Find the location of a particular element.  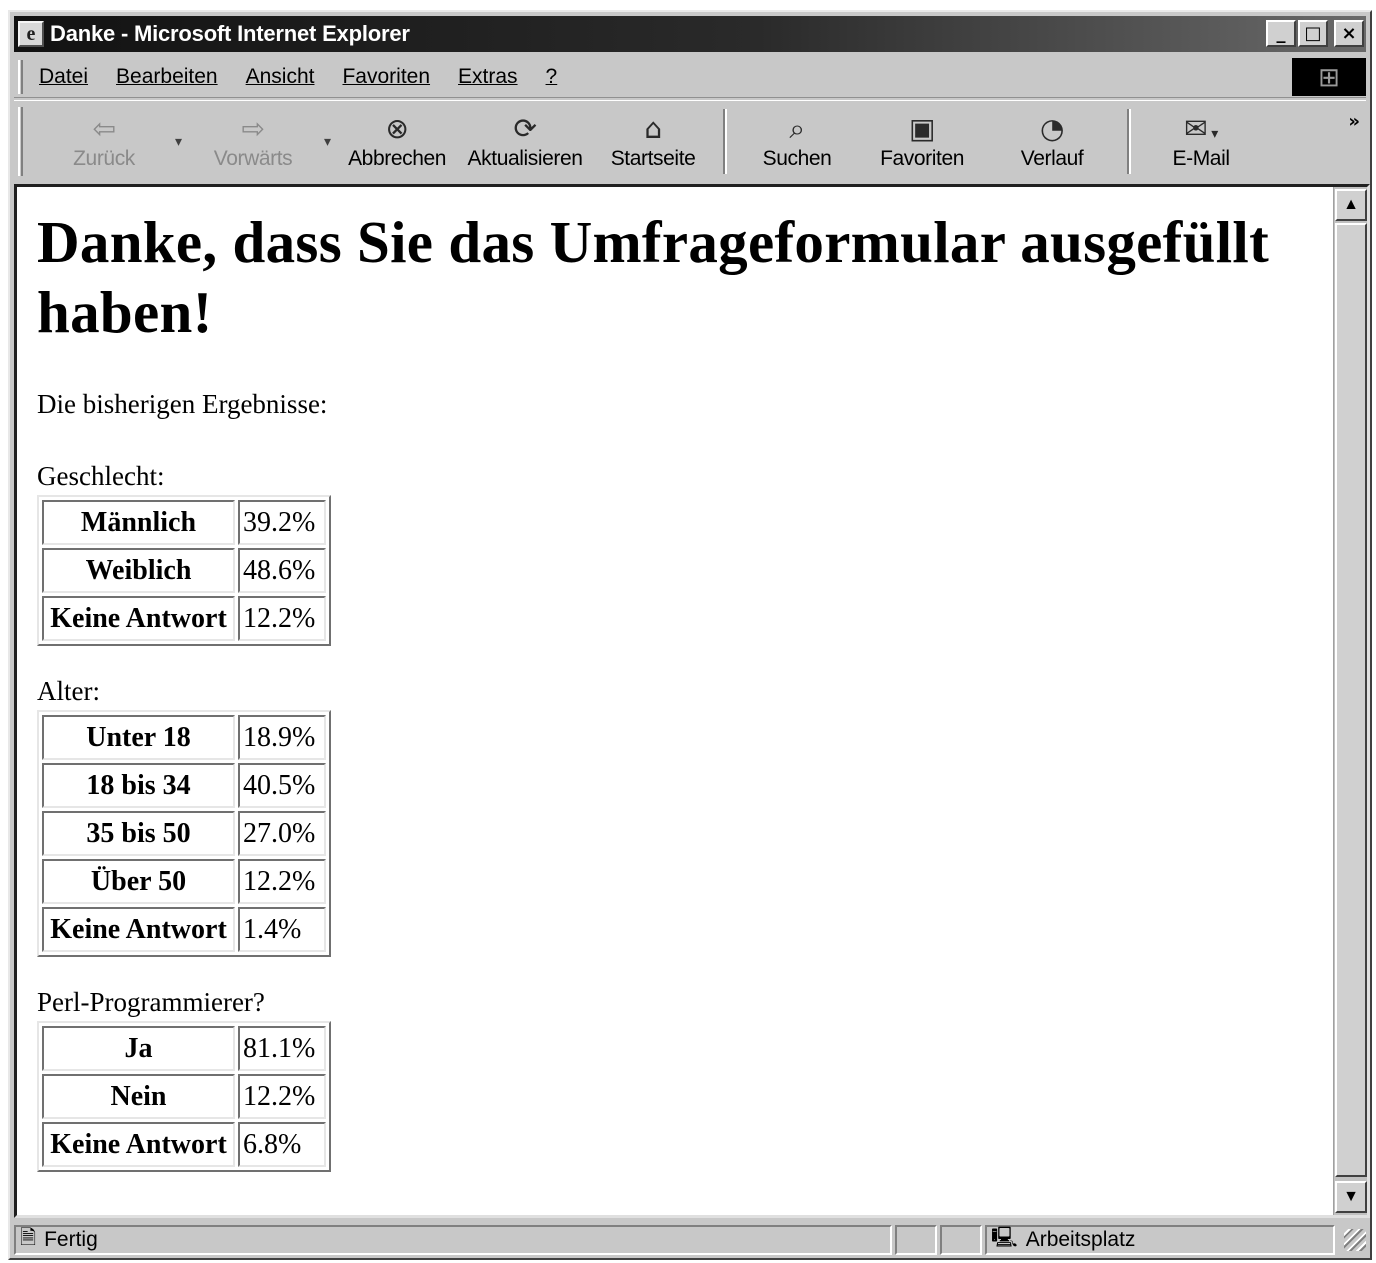

row-value: 6.8% is located at coordinates (282, 1144).